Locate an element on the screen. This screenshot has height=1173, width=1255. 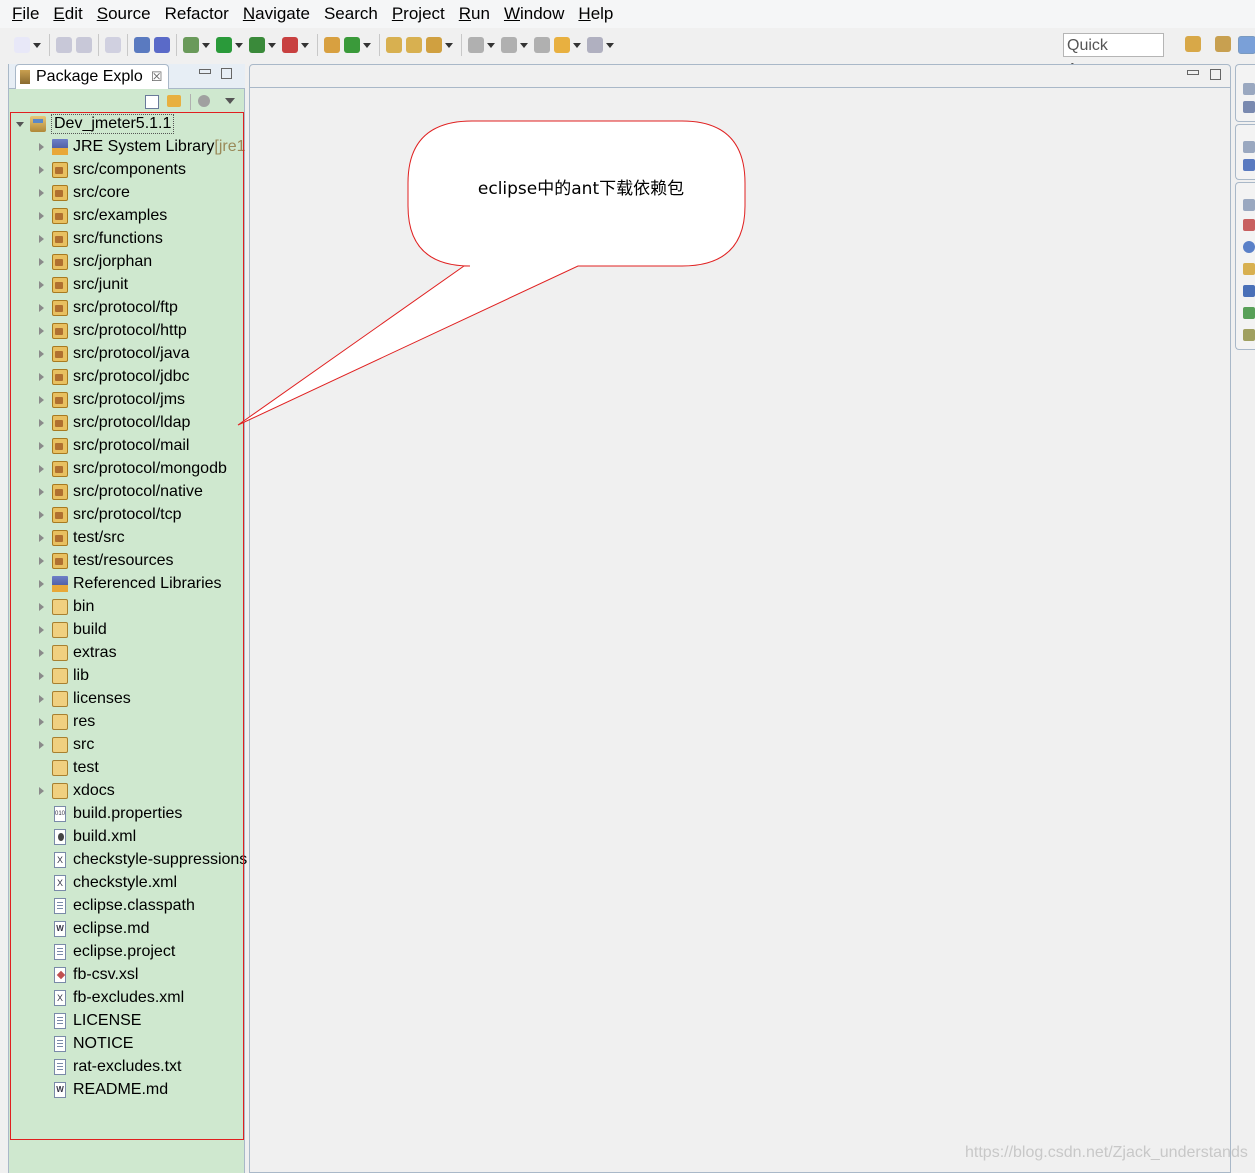
callout-shape is located at coordinates (491, 273).